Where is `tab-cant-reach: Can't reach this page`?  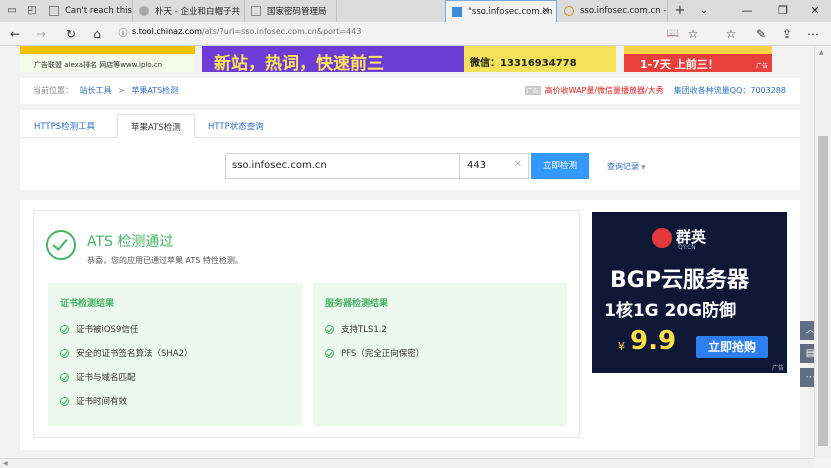
tab-cant-reach: Can't reach this page is located at coordinates (88, 11).